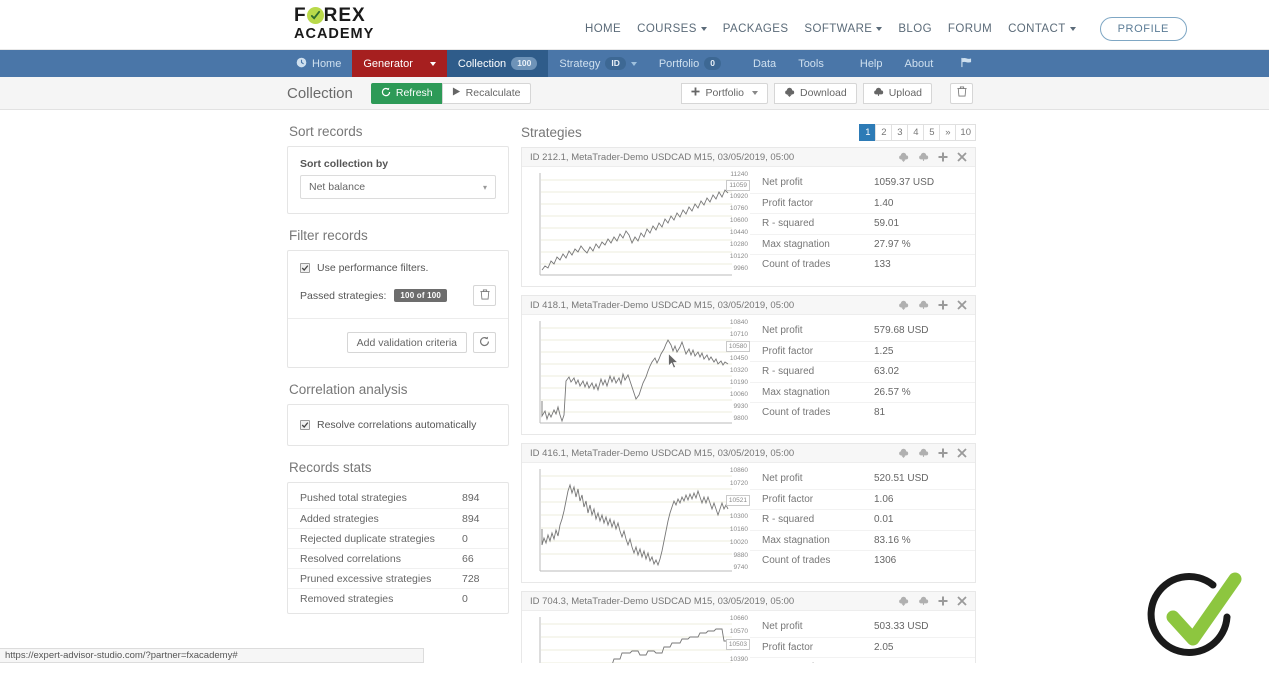 Image resolution: width=1269 pixels, height=673 pixels. Describe the element at coordinates (597, 63) in the screenshot. I see `app-nav-item-strategy: Strategy ID` at that location.